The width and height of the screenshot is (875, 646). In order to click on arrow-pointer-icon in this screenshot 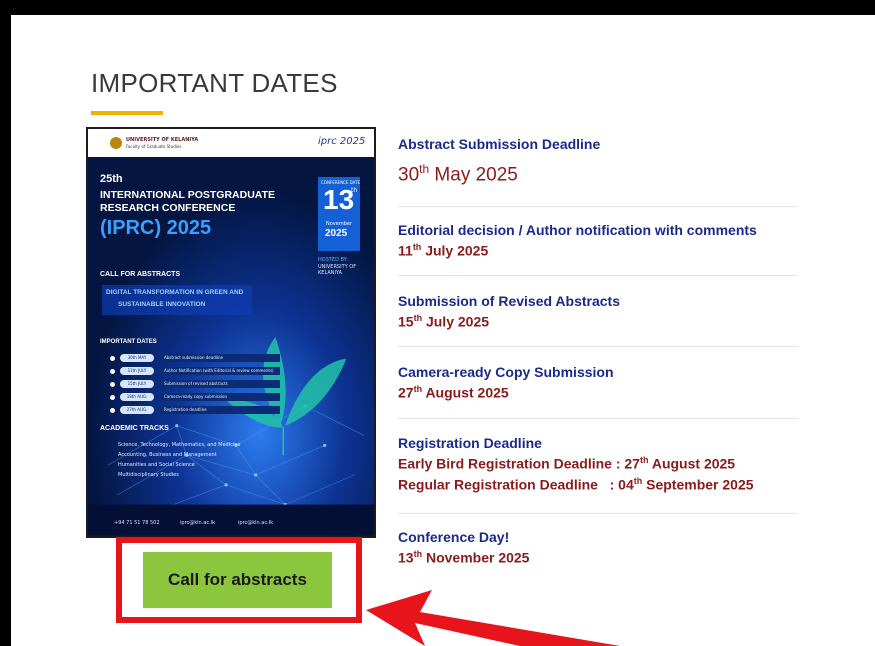, I will do `click(493, 618)`.